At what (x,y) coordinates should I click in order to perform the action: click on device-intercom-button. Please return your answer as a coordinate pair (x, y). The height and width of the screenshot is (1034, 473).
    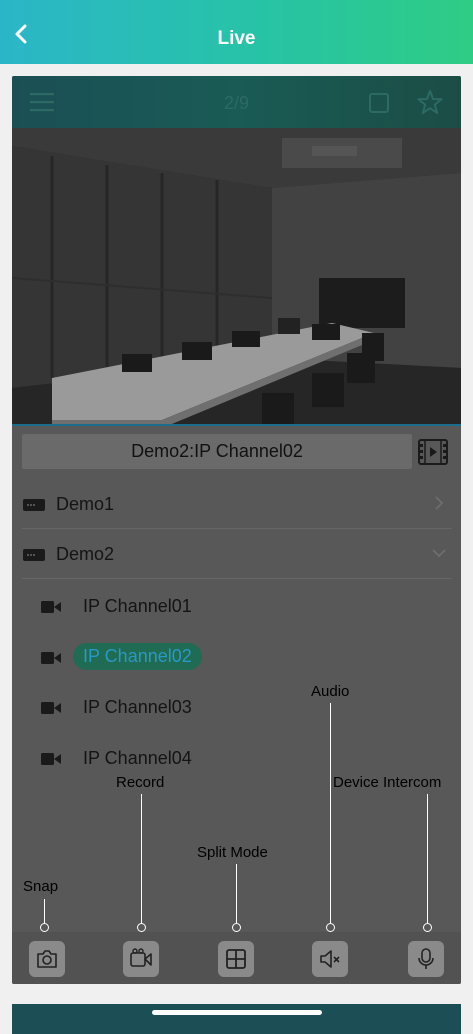
    Looking at the image, I should click on (426, 959).